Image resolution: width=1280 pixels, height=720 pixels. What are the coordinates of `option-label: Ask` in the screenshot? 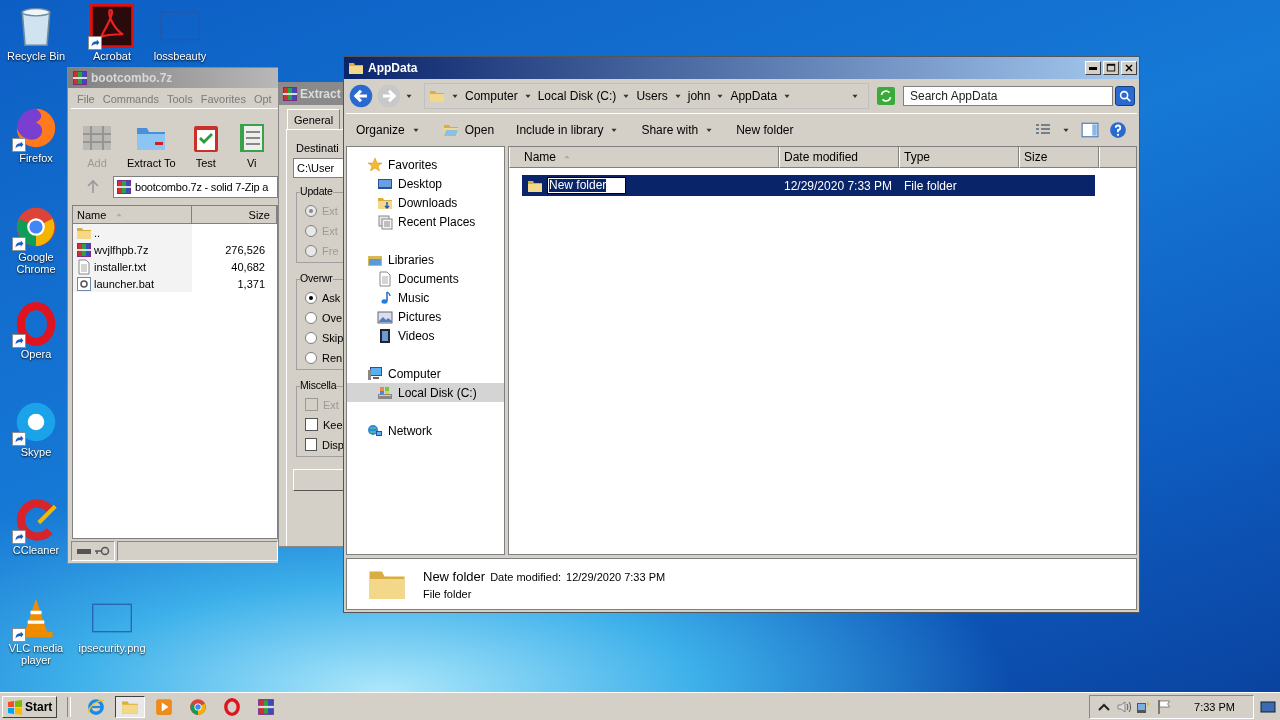 It's located at (331, 297).